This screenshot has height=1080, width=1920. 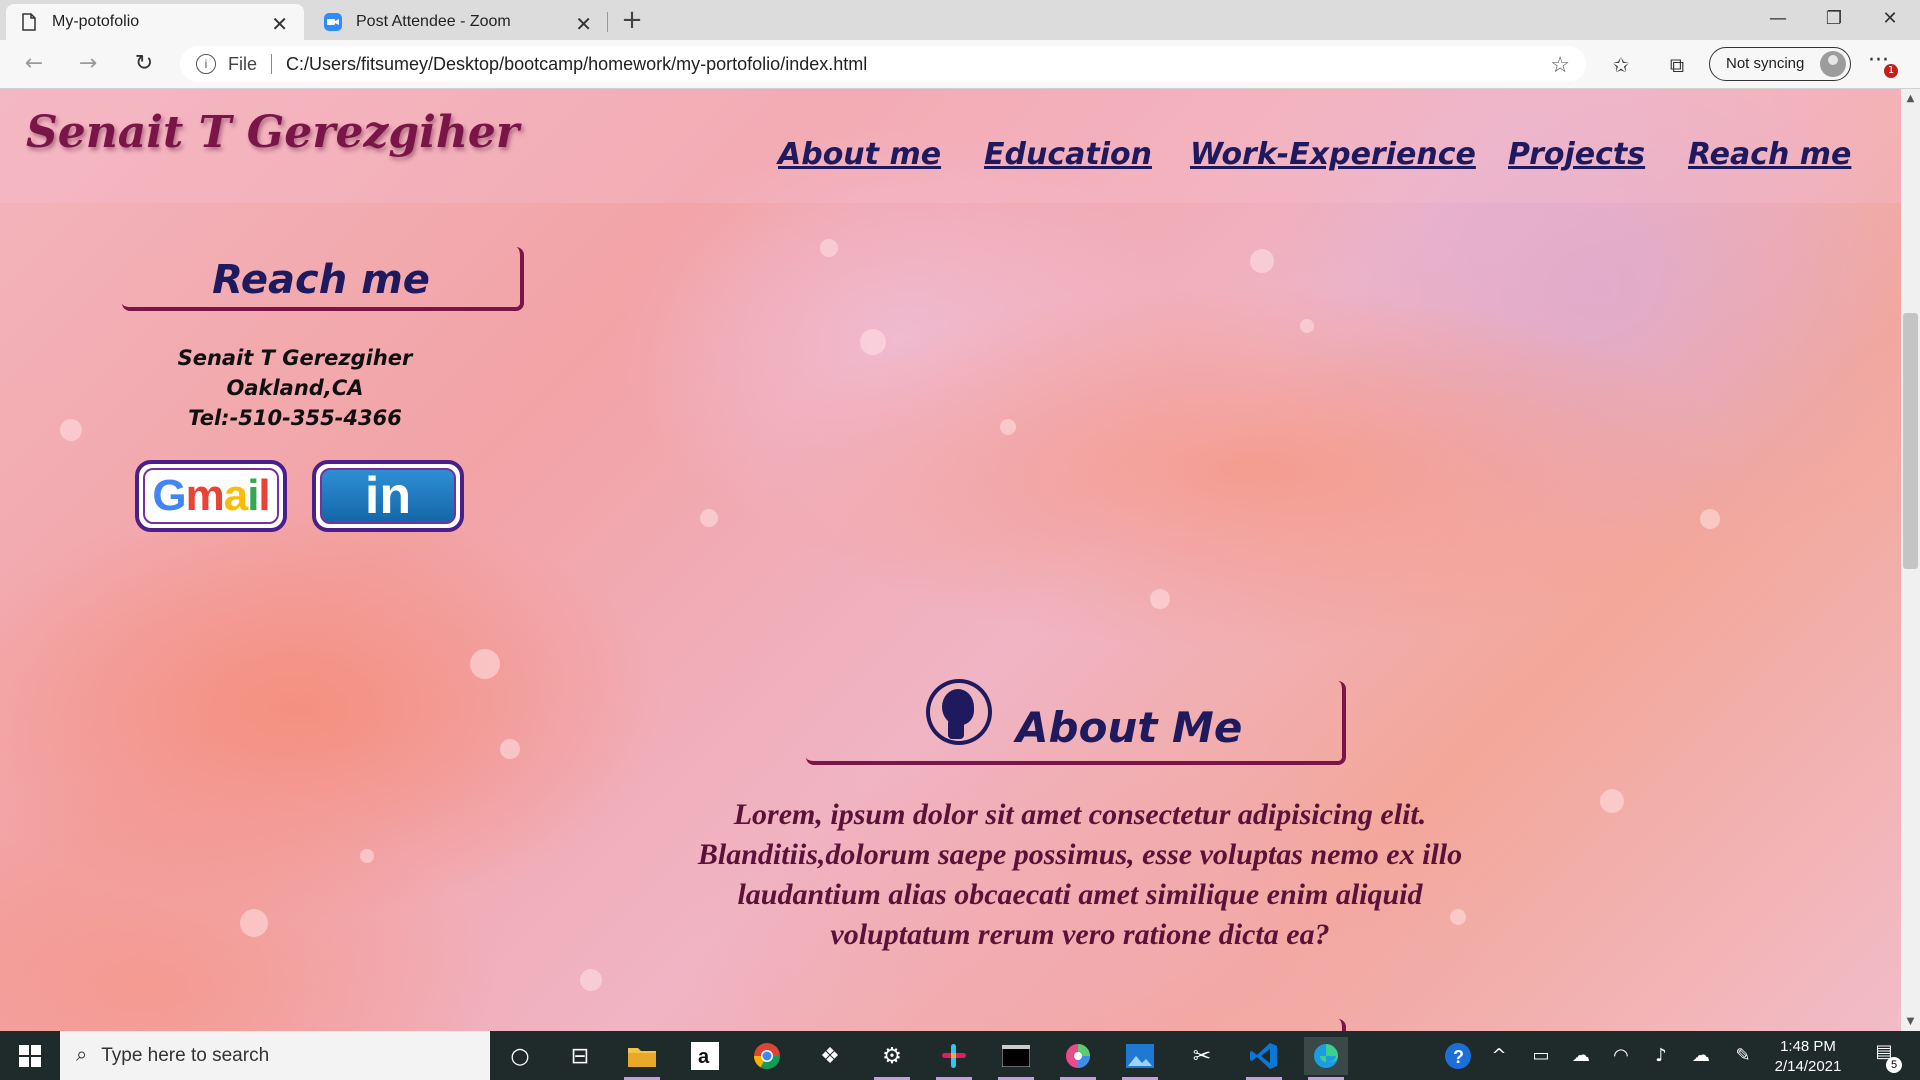 What do you see at coordinates (1910, 98) in the screenshot?
I see `scroll-up-icon: ▲` at bounding box center [1910, 98].